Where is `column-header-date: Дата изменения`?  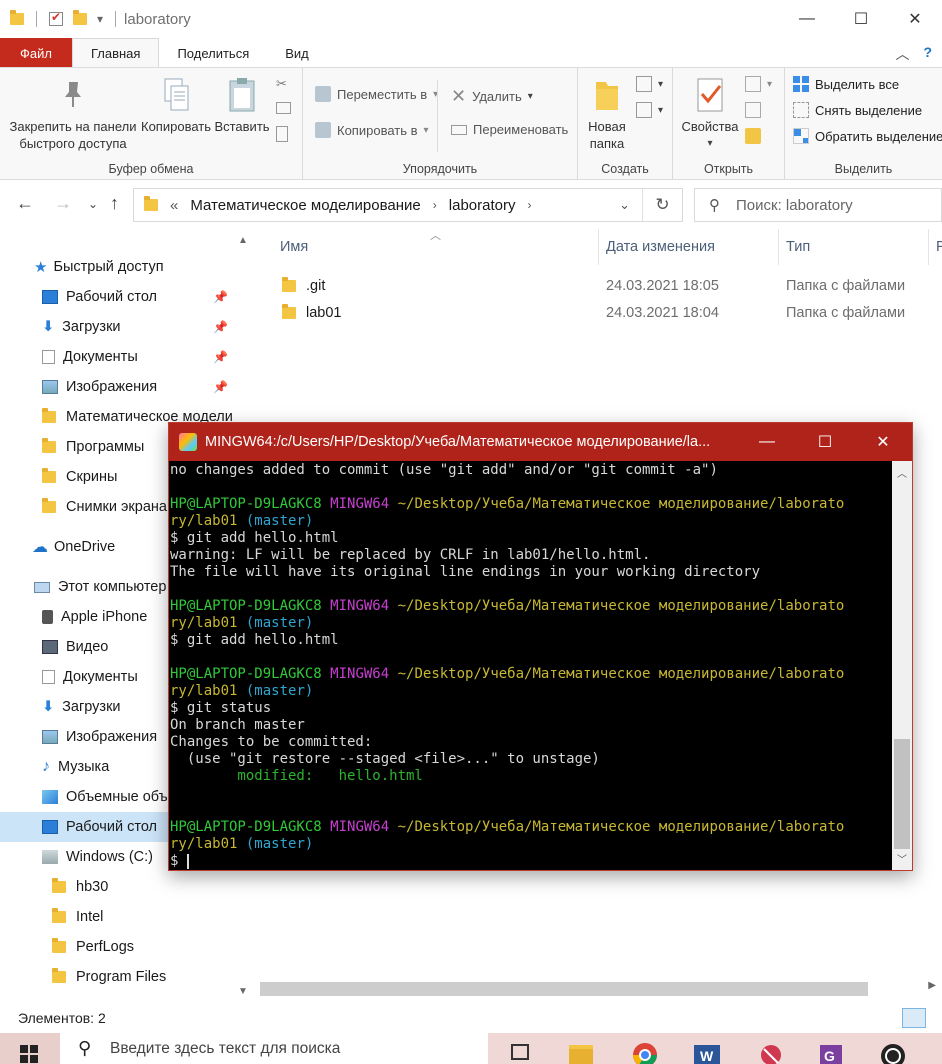
column-header-date: Дата изменения is located at coordinates (660, 247).